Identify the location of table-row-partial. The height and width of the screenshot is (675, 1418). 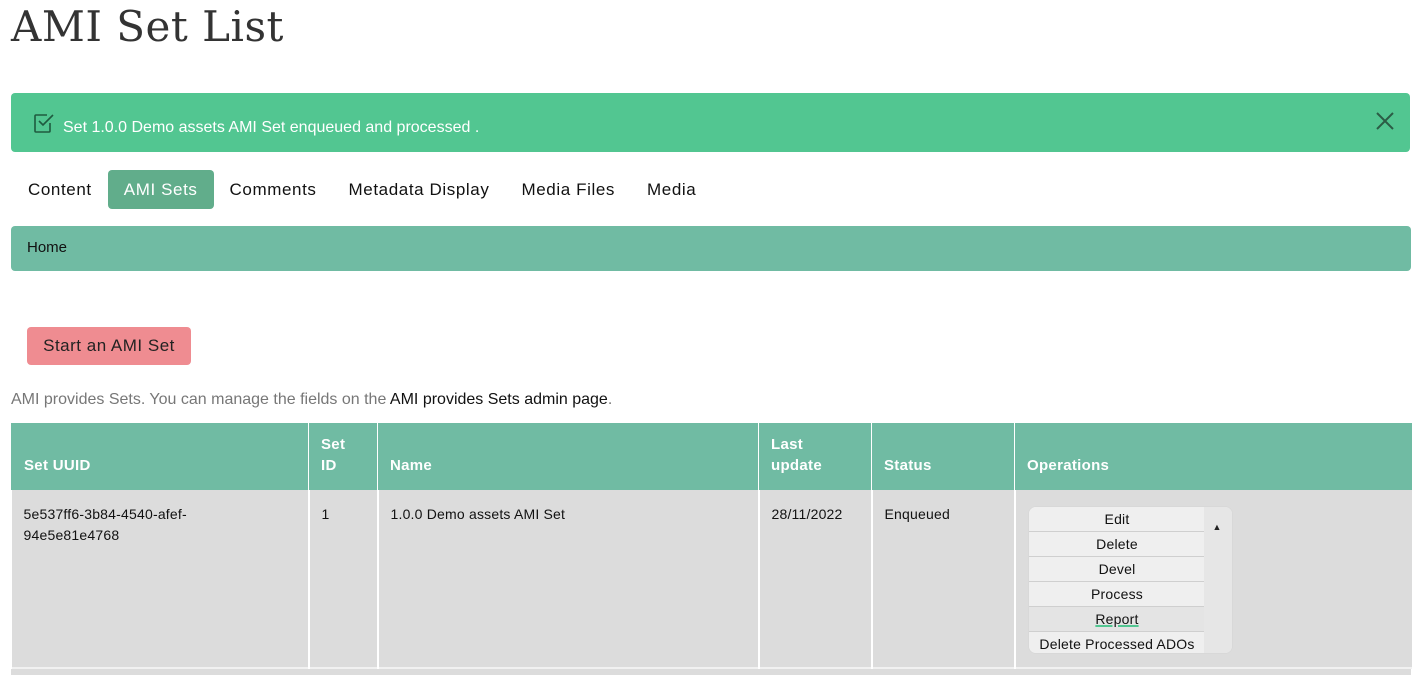
(711, 672).